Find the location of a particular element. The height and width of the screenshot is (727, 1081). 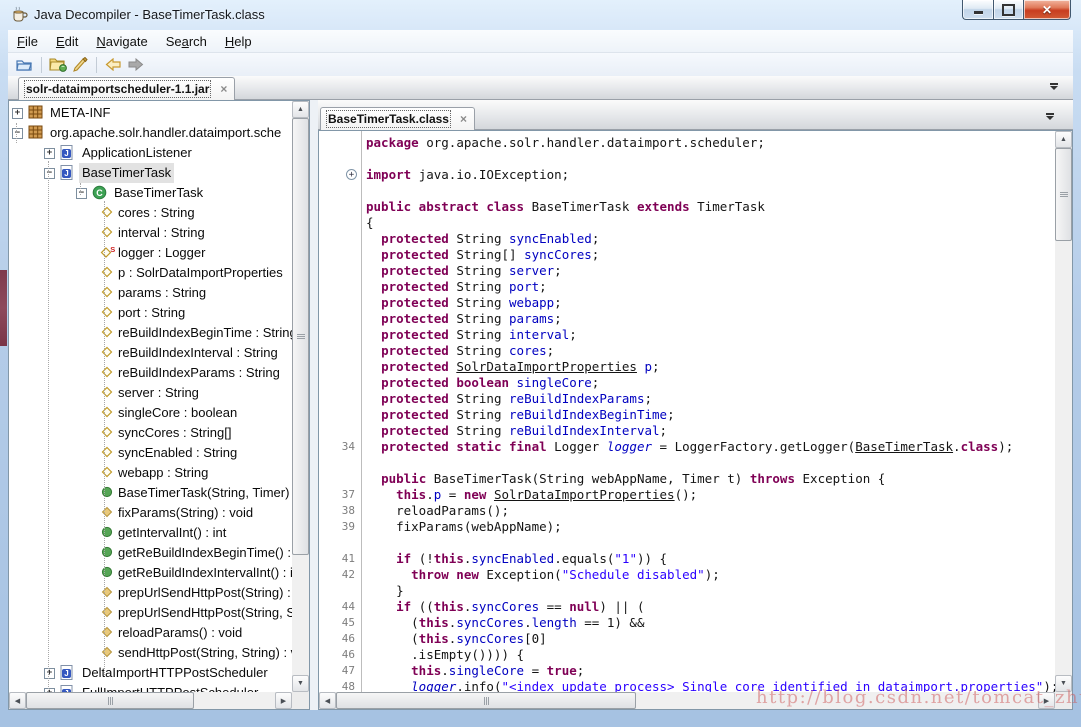

source-tab-close-icon: × is located at coordinates (463, 119).